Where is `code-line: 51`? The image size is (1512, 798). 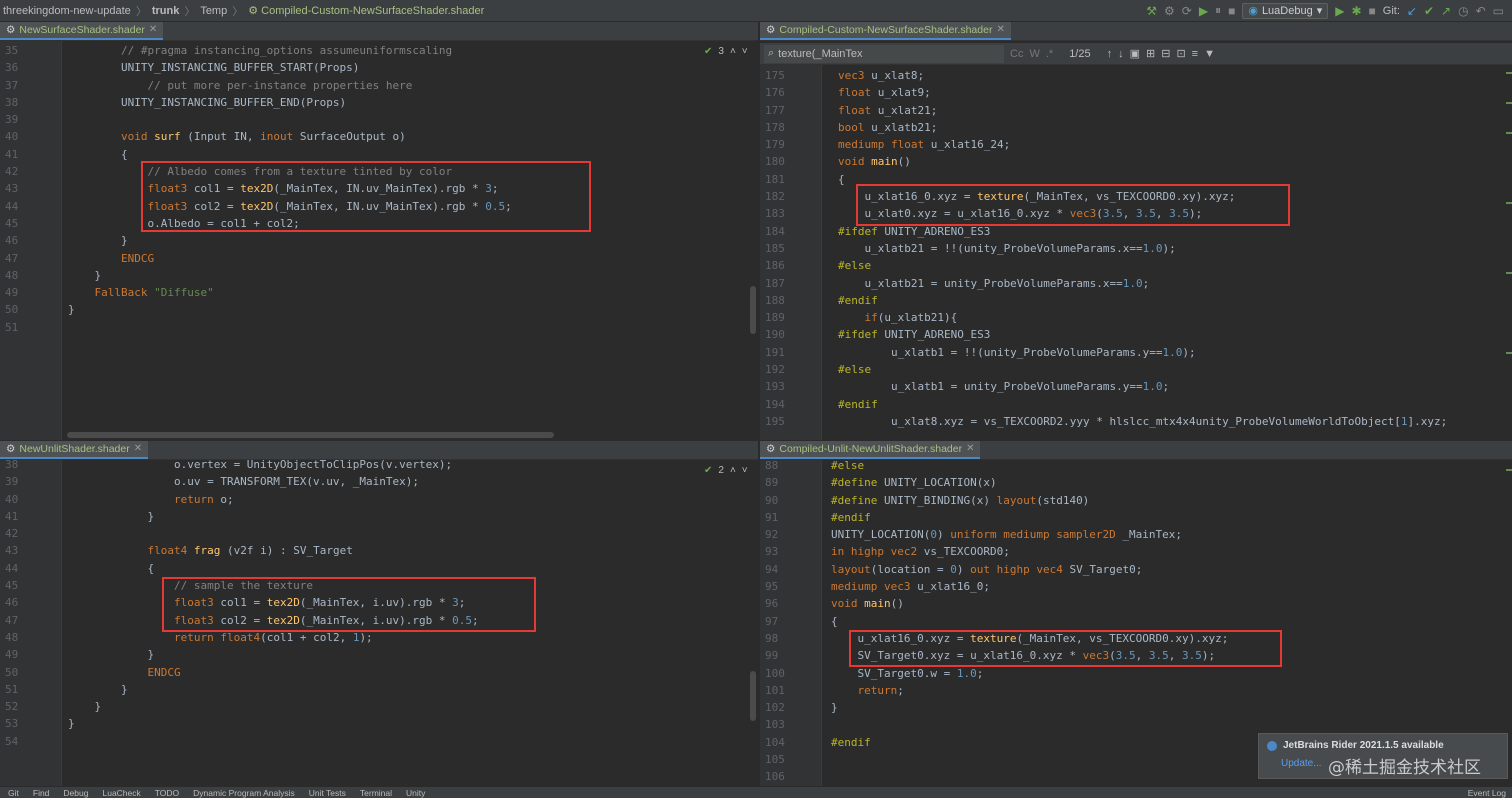 code-line: 51 is located at coordinates (374, 327).